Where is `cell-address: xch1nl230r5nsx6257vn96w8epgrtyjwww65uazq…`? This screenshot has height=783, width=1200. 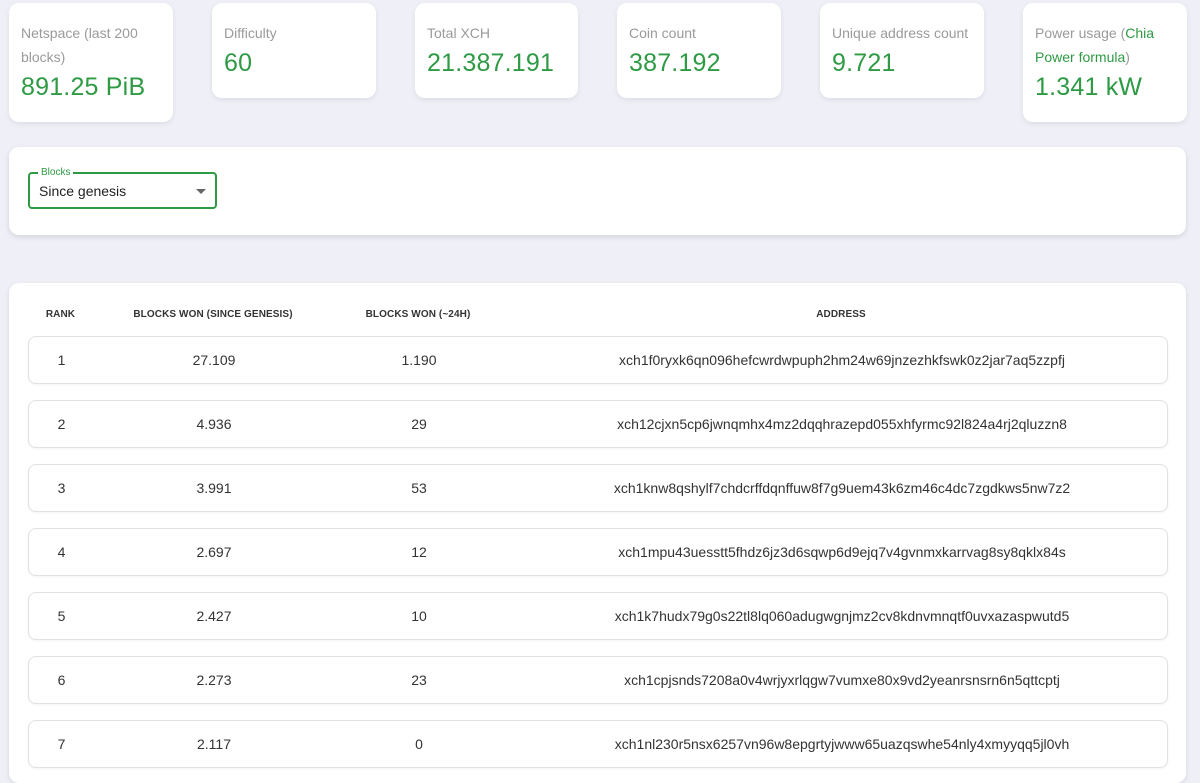 cell-address: xch1nl230r5nsx6257vn96w8epgrtyjwww65uazq… is located at coordinates (842, 744).